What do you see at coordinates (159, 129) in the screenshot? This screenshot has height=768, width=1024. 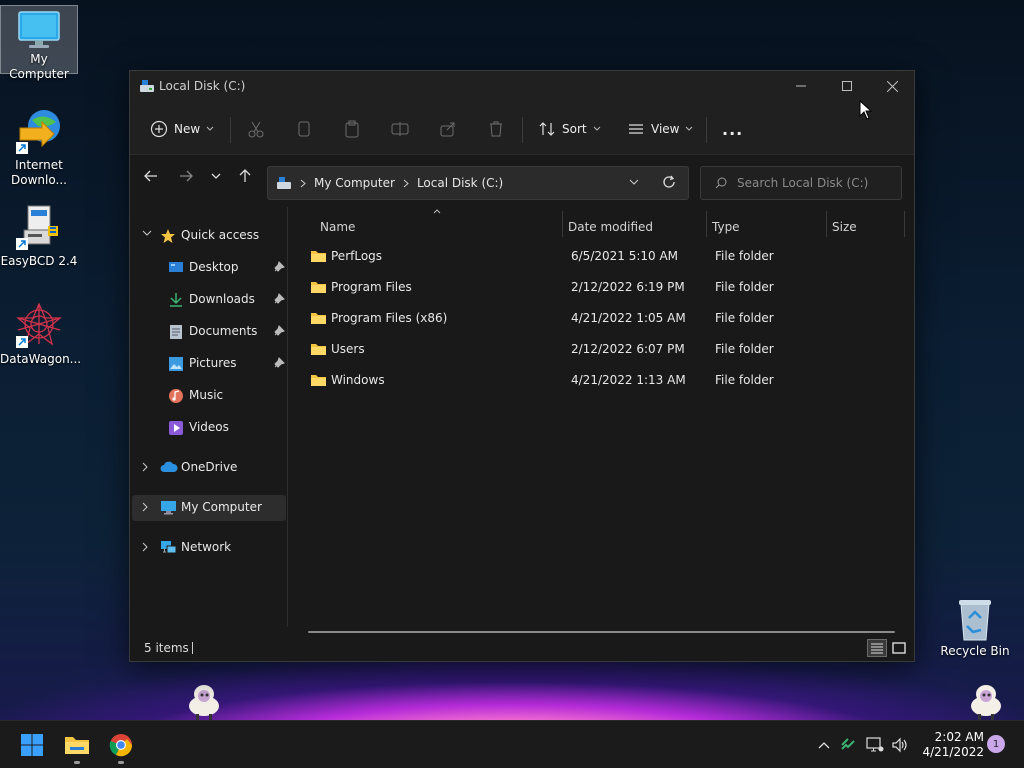 I see `plus-circle-icon` at bounding box center [159, 129].